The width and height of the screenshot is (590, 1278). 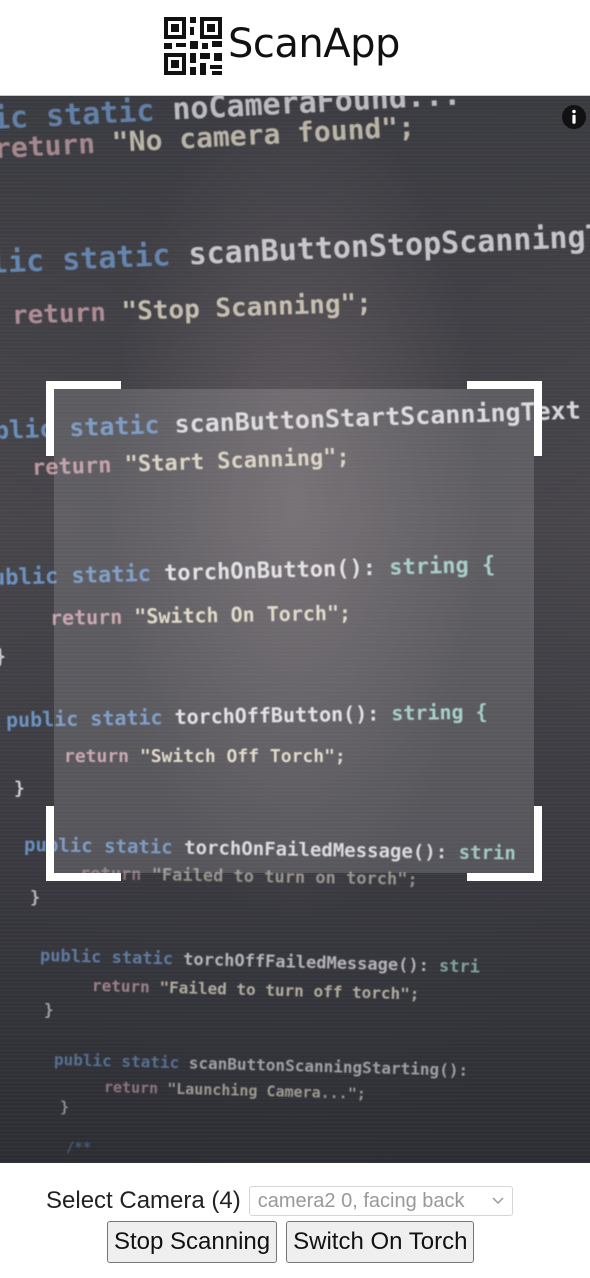 What do you see at coordinates (361, 1200) in the screenshot?
I see `camera-select-value: camera2 0, facing back` at bounding box center [361, 1200].